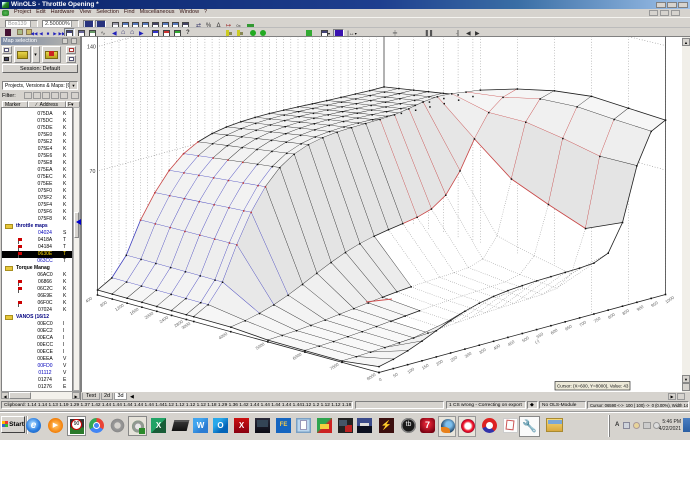 The width and height of the screenshot is (690, 497). What do you see at coordinates (410, 370) in the screenshot?
I see `svg-text: 100` at bounding box center [410, 370].